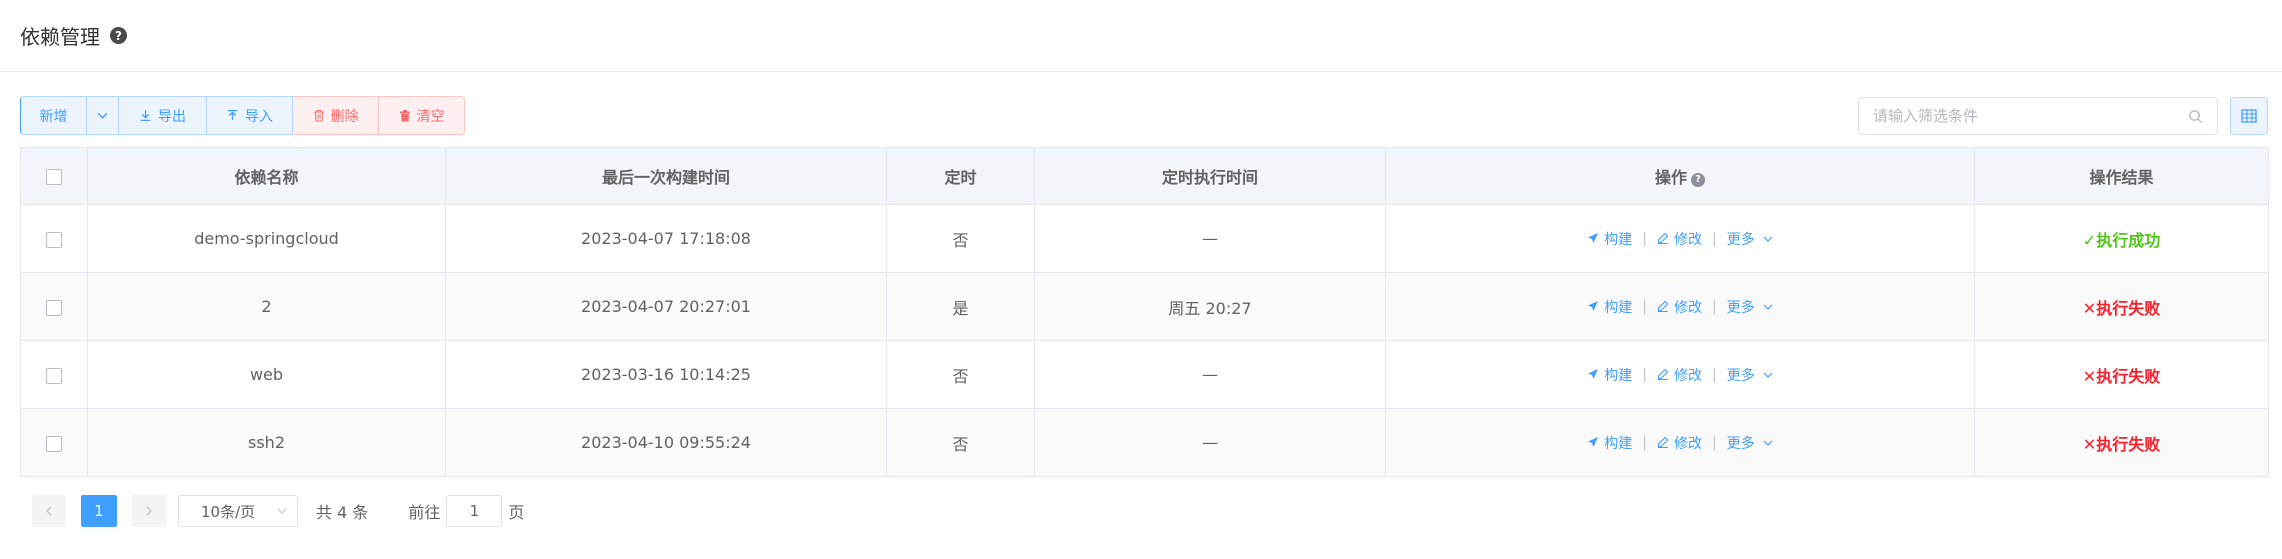  I want to click on column-header-result: 操作结果, so click(2121, 176).